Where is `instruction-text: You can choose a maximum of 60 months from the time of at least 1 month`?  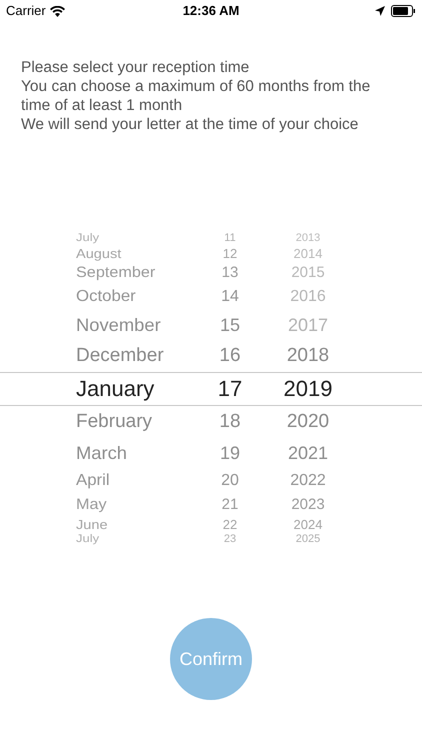
instruction-text: You can choose a maximum of 60 months from the time of at least 1 month is located at coordinates (196, 96).